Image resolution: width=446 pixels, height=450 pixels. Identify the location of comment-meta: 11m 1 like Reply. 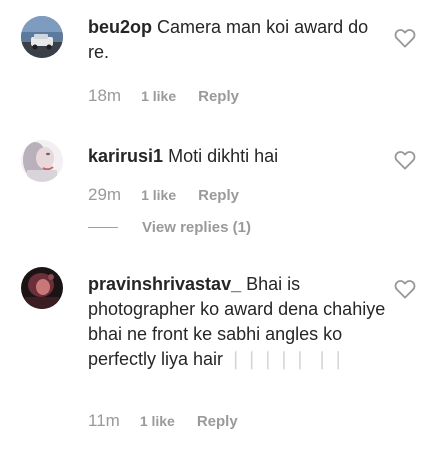
(163, 421).